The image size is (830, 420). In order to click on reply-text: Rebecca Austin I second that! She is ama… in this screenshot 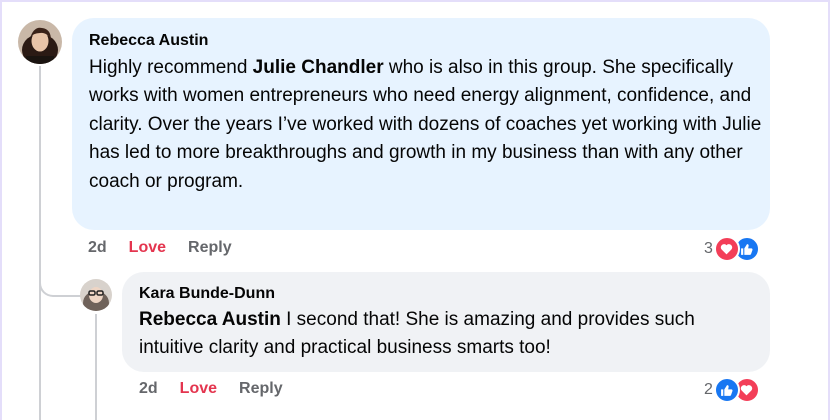, I will do `click(449, 334)`.